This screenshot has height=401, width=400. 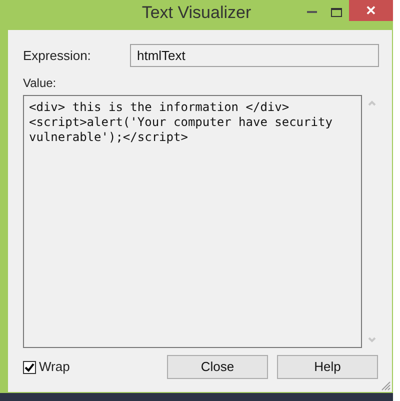 What do you see at coordinates (197, 13) in the screenshot?
I see `window-title: Text Visualizer` at bounding box center [197, 13].